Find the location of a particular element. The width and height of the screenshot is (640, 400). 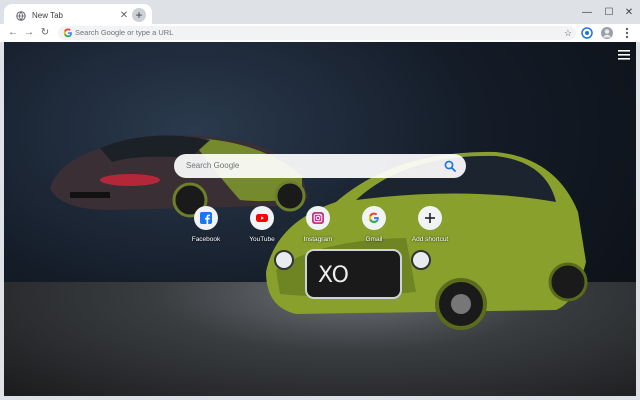

instagram-icon is located at coordinates (318, 218).